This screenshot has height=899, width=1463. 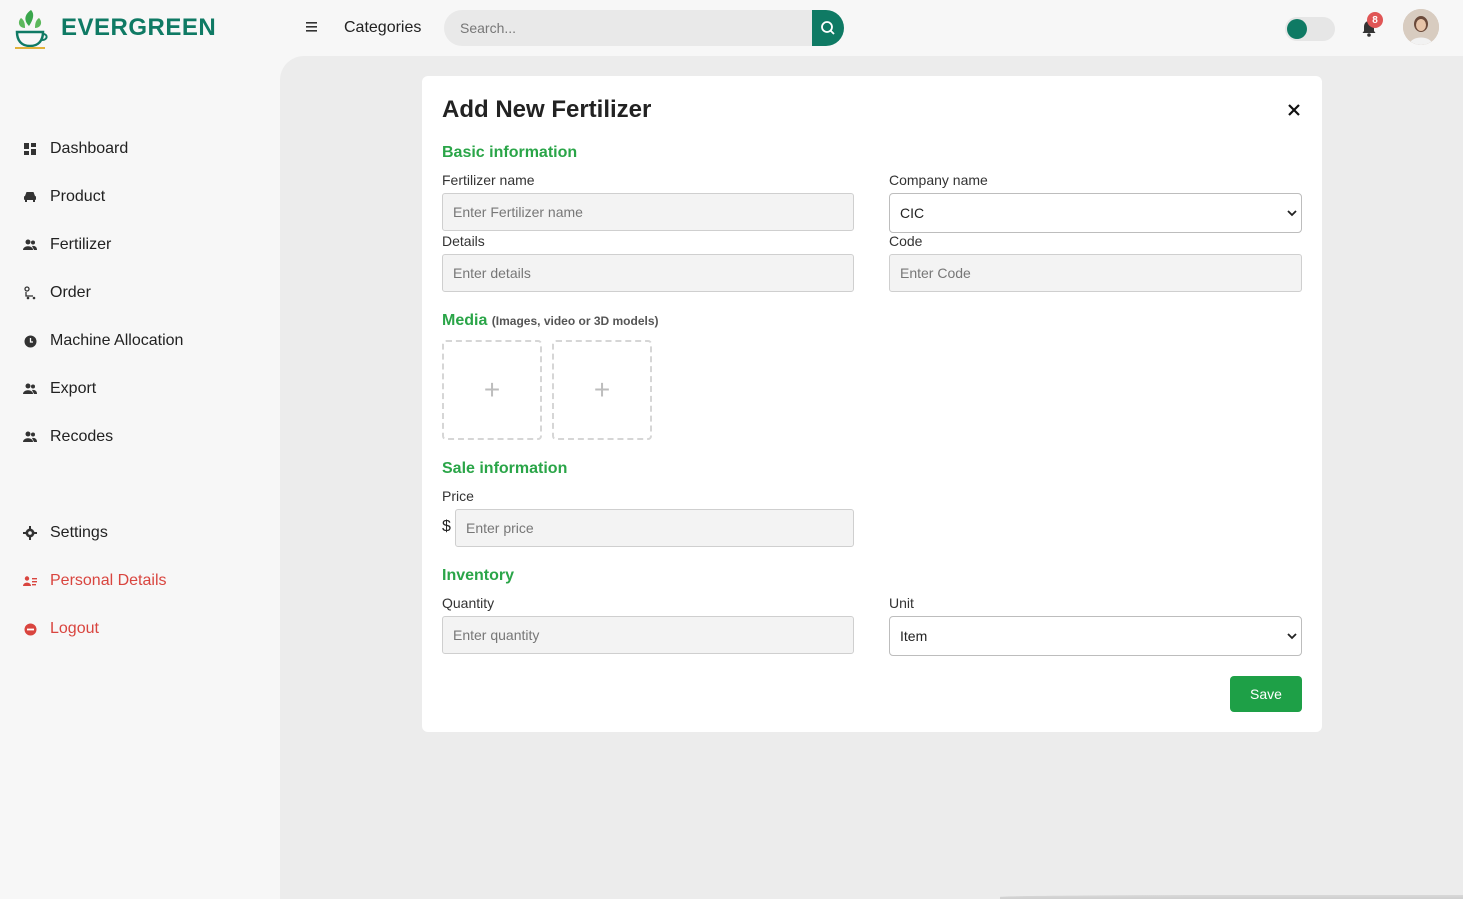 What do you see at coordinates (938, 180) in the screenshot?
I see `company-name-label: Company name` at bounding box center [938, 180].